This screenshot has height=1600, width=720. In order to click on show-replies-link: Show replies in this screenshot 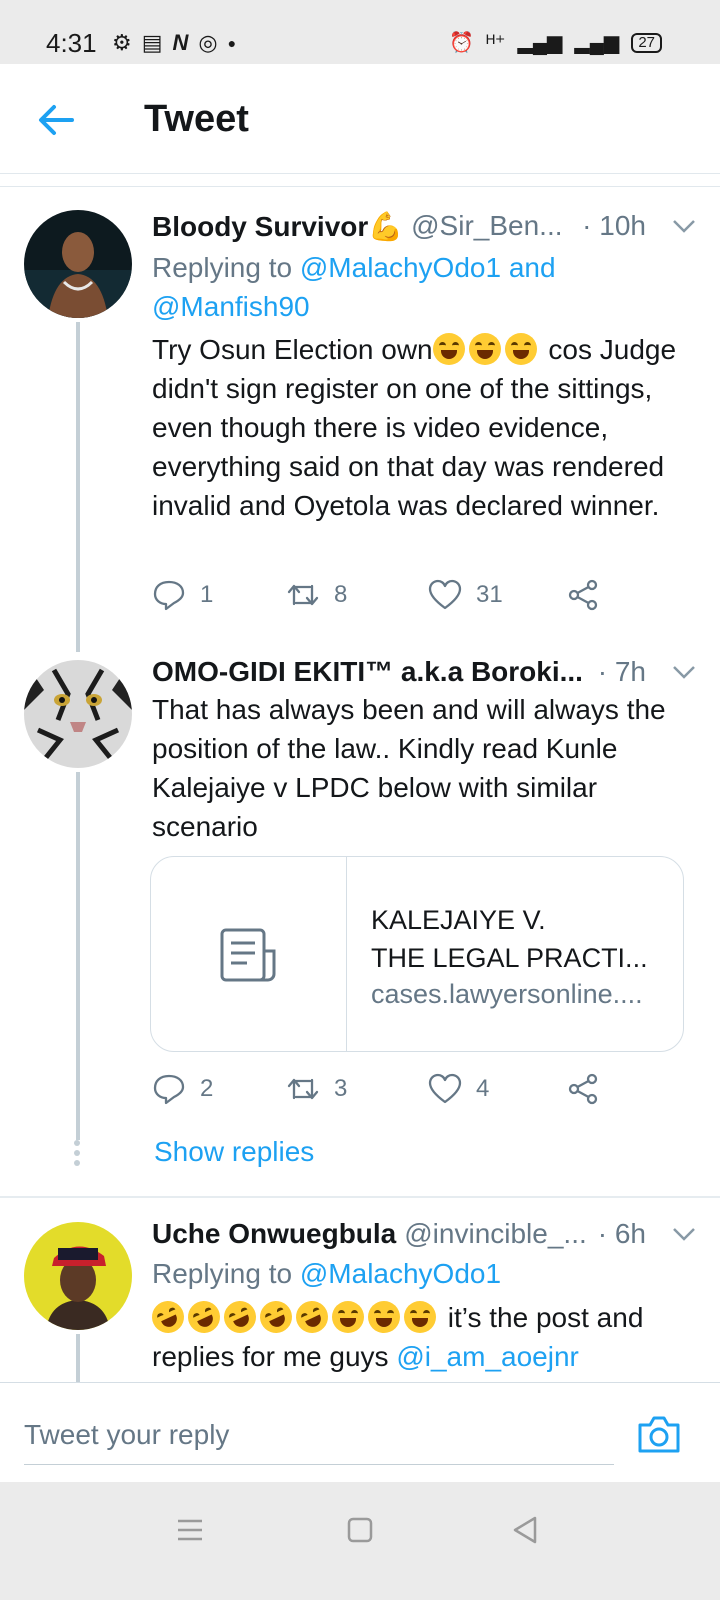, I will do `click(234, 1152)`.